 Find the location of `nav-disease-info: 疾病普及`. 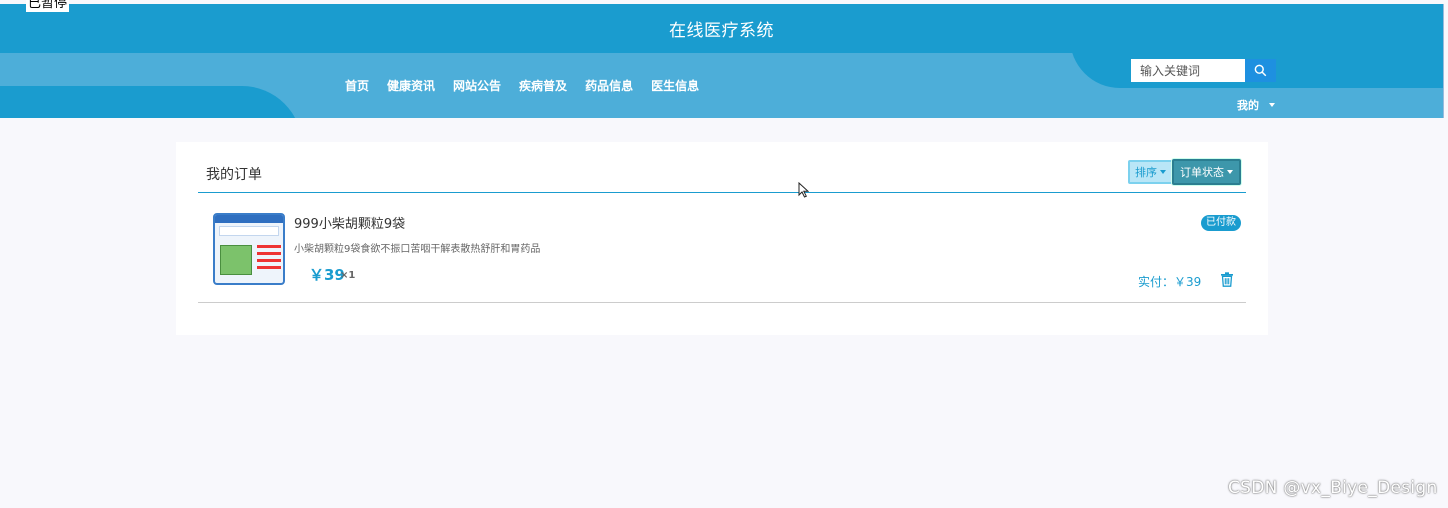

nav-disease-info: 疾病普及 is located at coordinates (543, 85).